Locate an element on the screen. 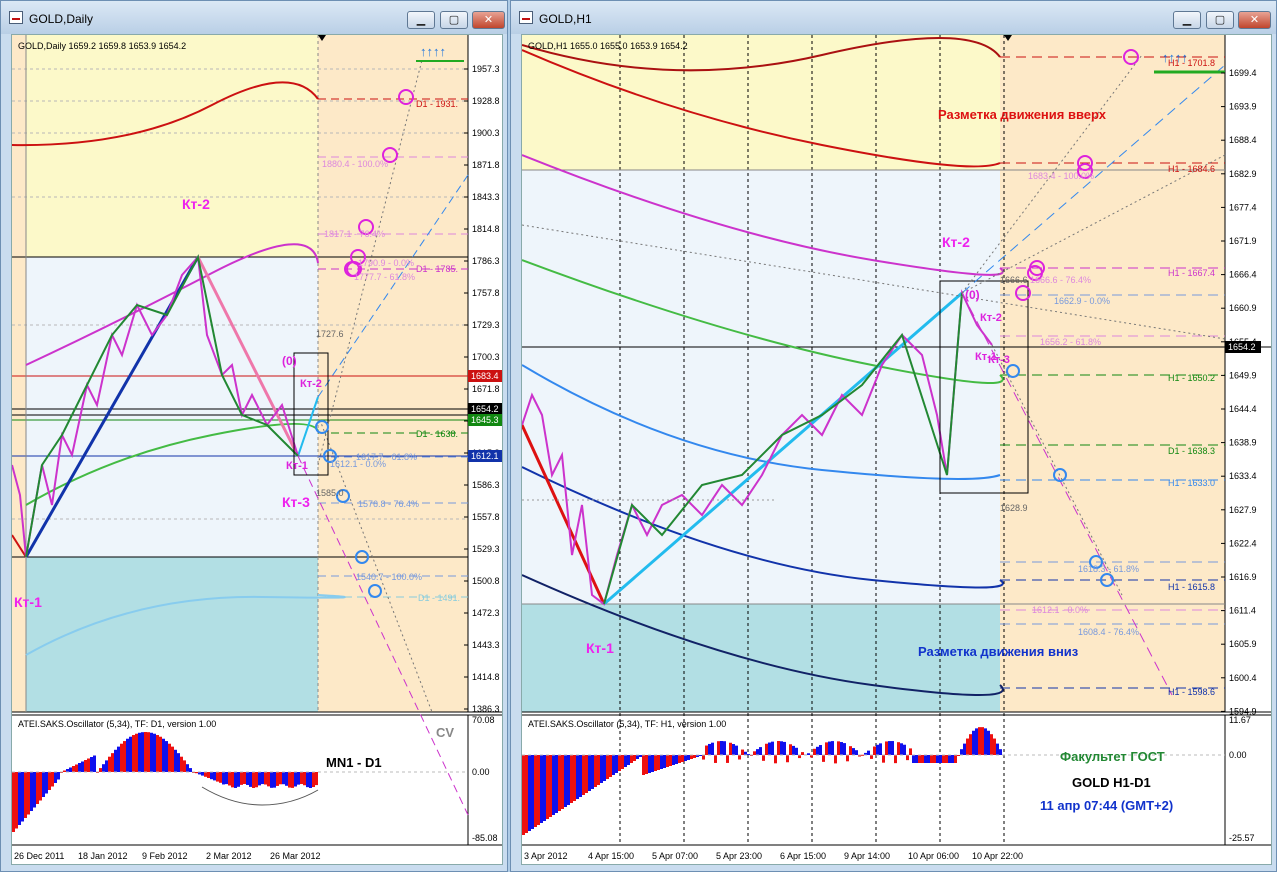  level-d1-1638: D1 - 1638.3 is located at coordinates (1191, 451).